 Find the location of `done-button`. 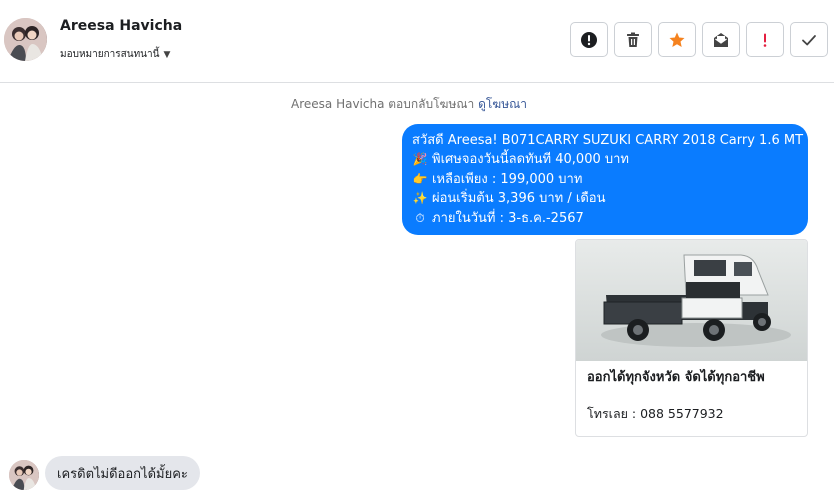

done-button is located at coordinates (809, 39).